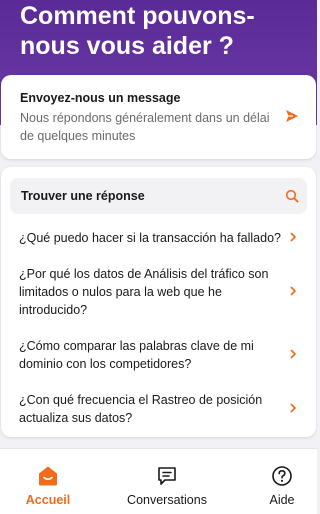 Image resolution: width=320 pixels, height=514 pixels. I want to click on bottom-nav: Accueil Conversations Aide, so click(158, 481).